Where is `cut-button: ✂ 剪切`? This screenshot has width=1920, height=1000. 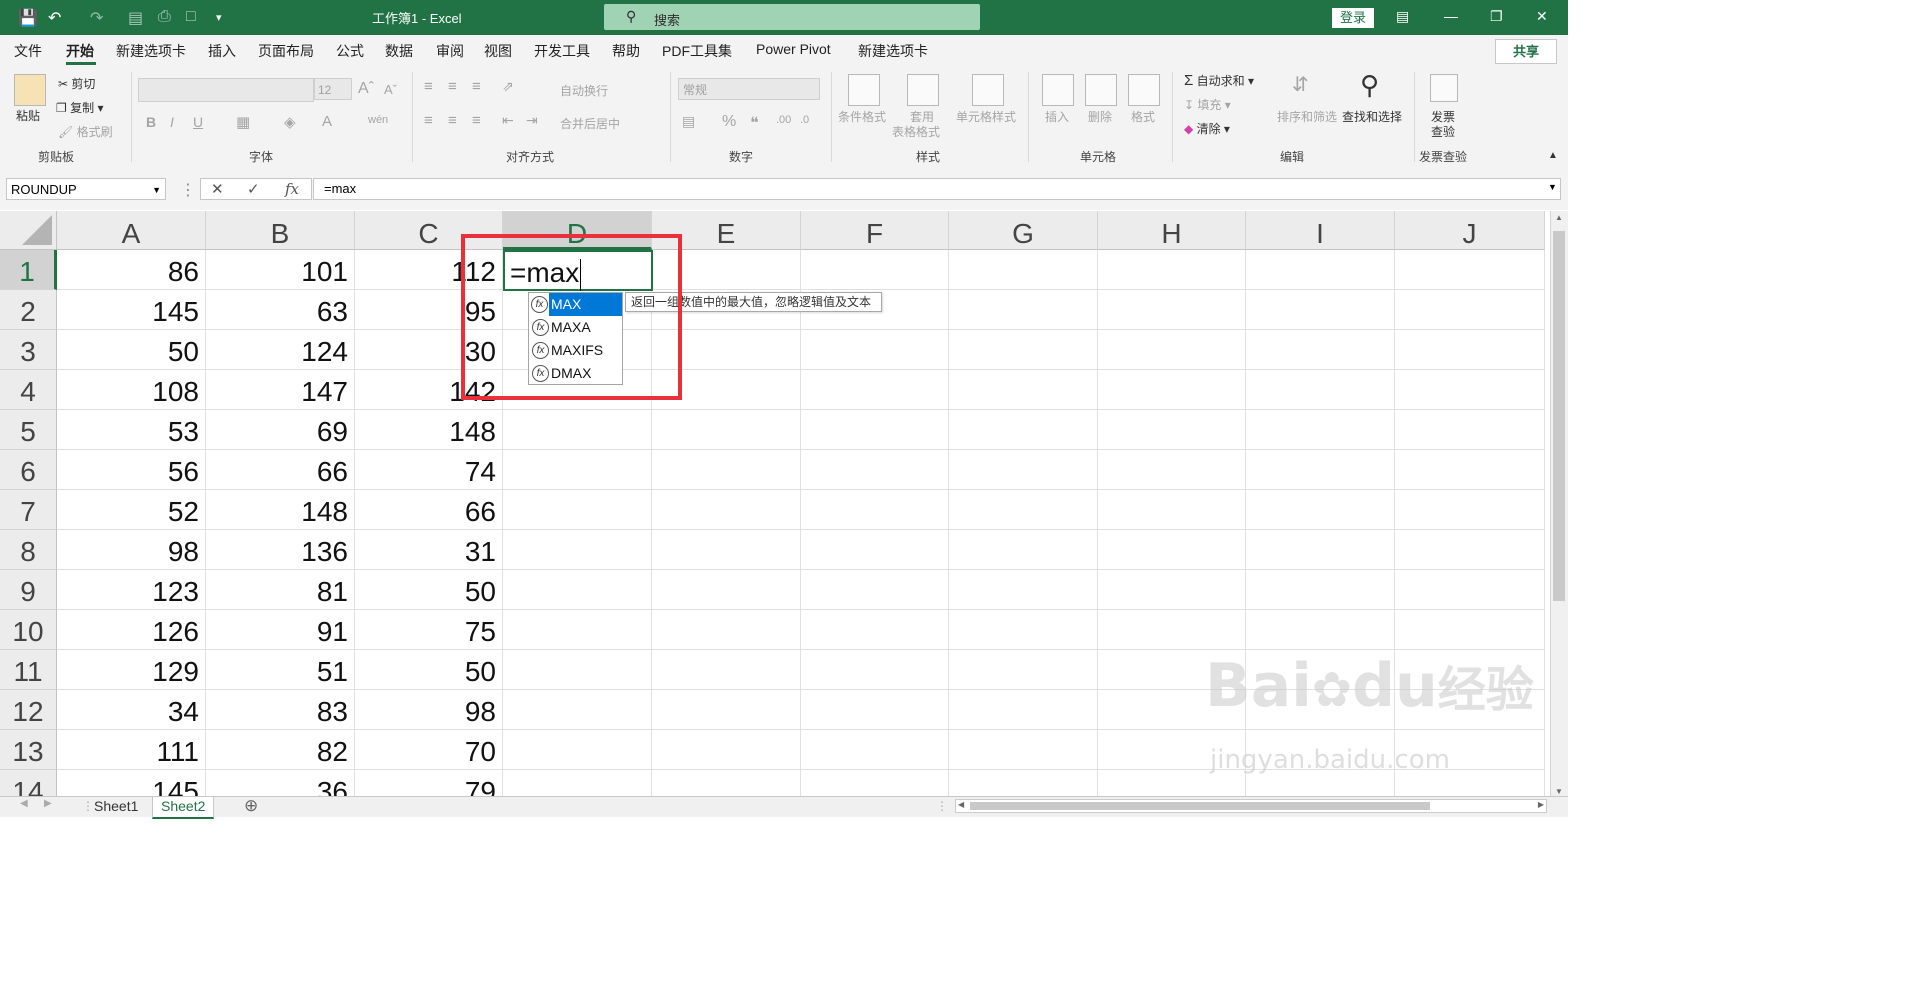 cut-button: ✂ 剪切 is located at coordinates (76, 83).